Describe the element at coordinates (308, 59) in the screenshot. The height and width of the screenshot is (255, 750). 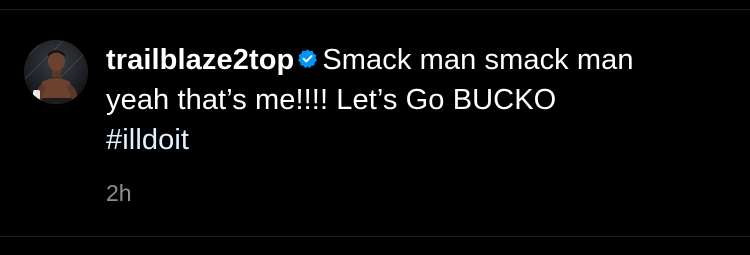
I see `verified-badge-icon` at that location.